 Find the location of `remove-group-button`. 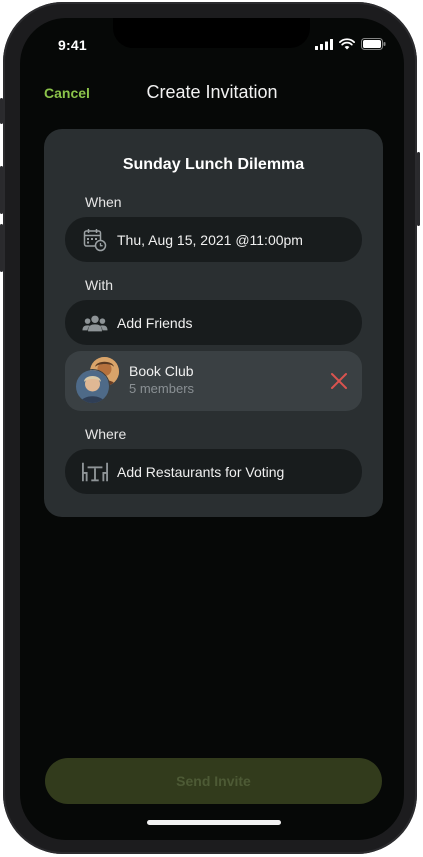

remove-group-button is located at coordinates (339, 381).